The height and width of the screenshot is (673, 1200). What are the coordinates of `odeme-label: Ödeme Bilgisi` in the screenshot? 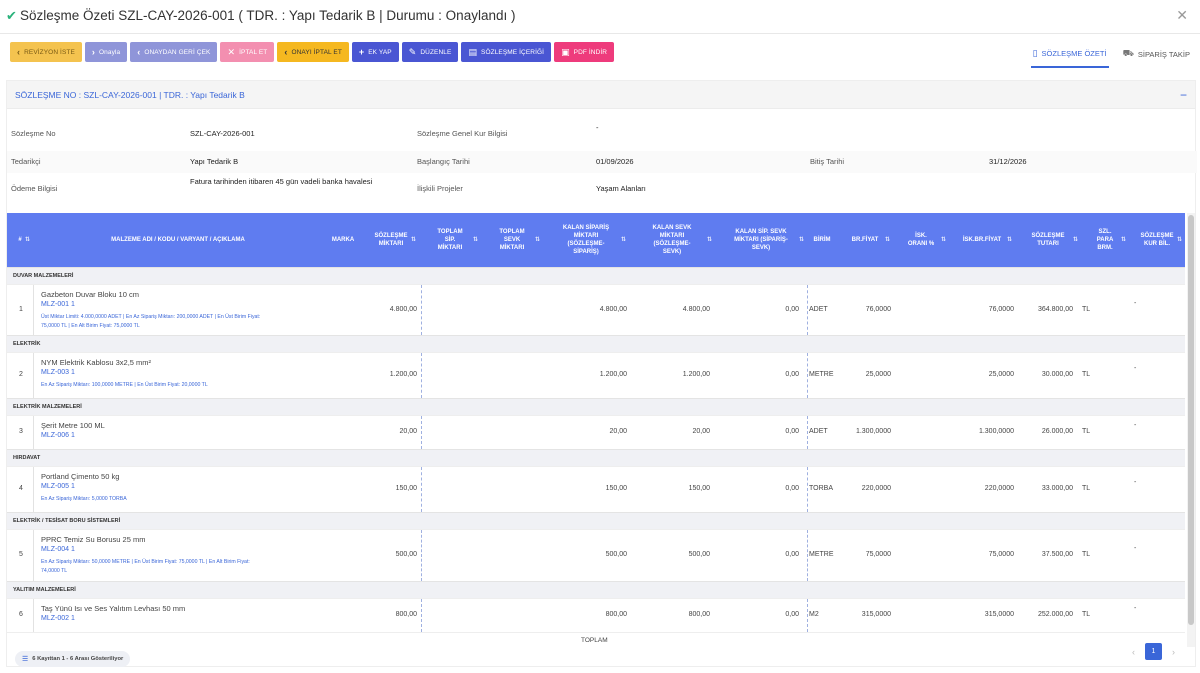 It's located at (34, 188).